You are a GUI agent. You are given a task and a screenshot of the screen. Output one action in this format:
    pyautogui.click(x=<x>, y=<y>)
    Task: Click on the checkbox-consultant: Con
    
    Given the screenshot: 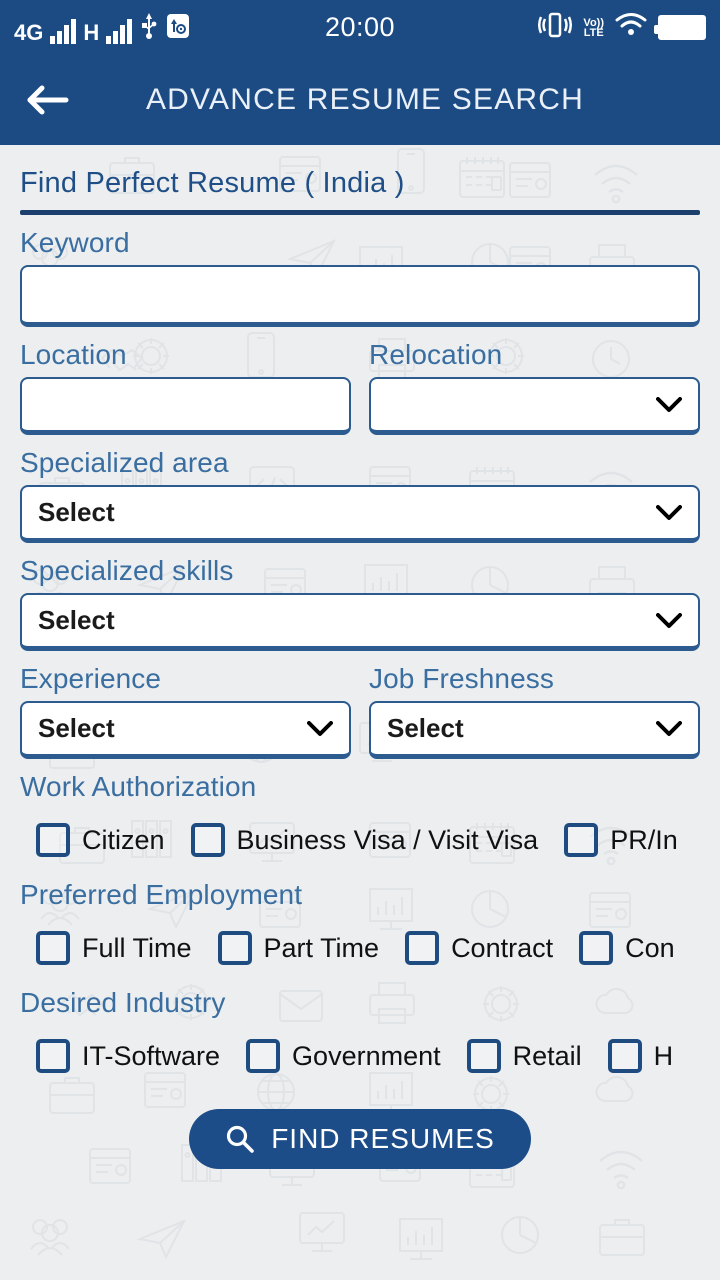 What is the action you would take?
    pyautogui.click(x=627, y=948)
    